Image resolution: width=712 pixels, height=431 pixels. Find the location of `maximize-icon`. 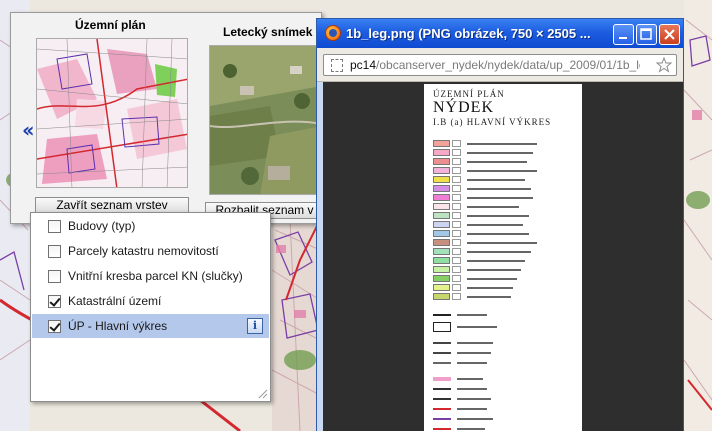

maximize-icon is located at coordinates (646, 34).